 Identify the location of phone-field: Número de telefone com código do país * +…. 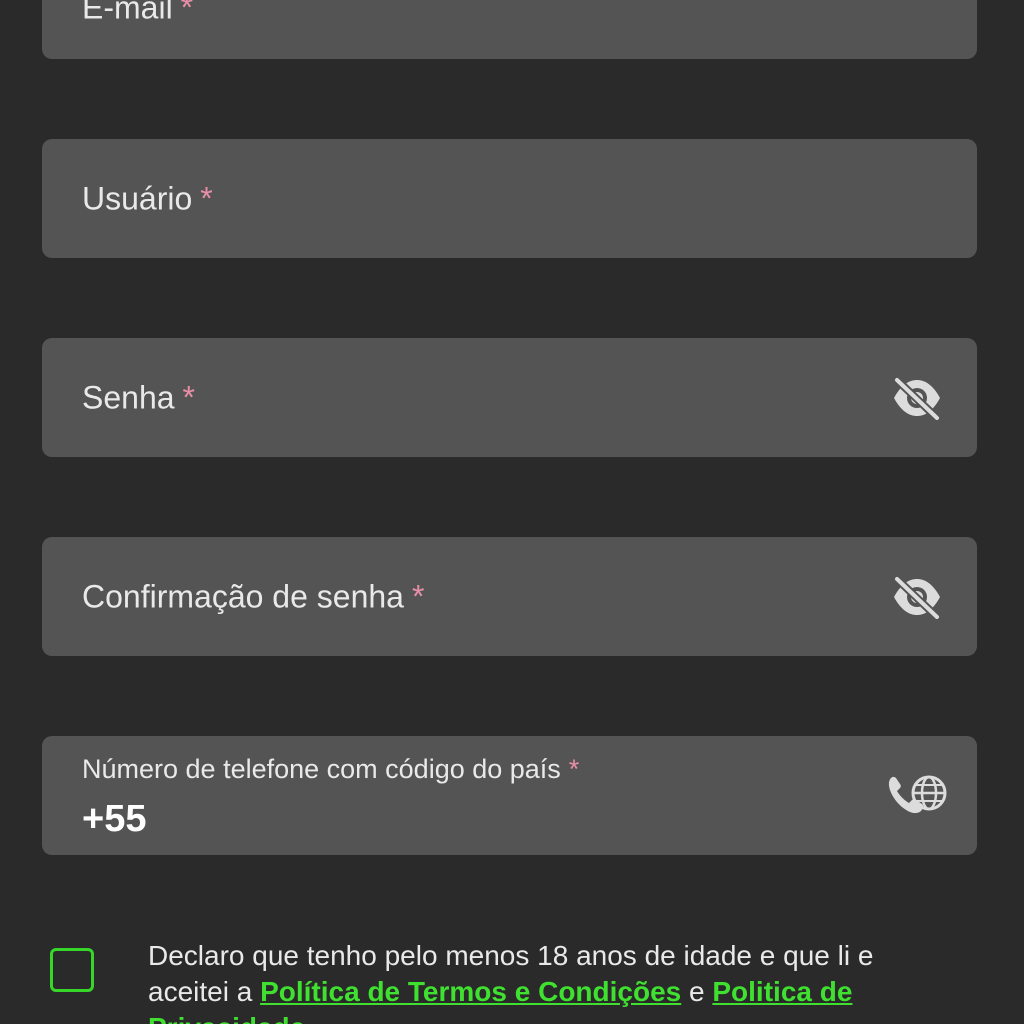
(509, 795).